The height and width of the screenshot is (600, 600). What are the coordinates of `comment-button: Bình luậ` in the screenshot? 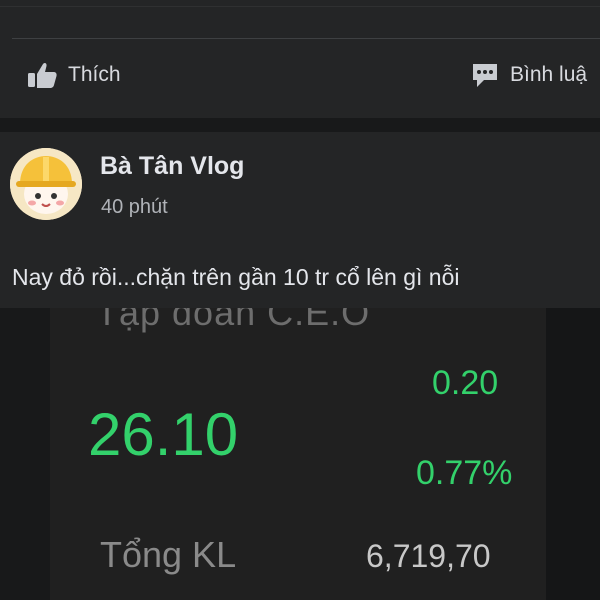 It's located at (528, 75).